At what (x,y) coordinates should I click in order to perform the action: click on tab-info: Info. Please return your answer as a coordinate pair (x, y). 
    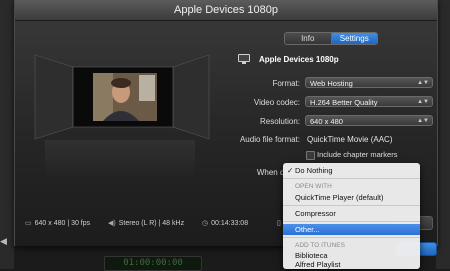
    Looking at the image, I should click on (308, 38).